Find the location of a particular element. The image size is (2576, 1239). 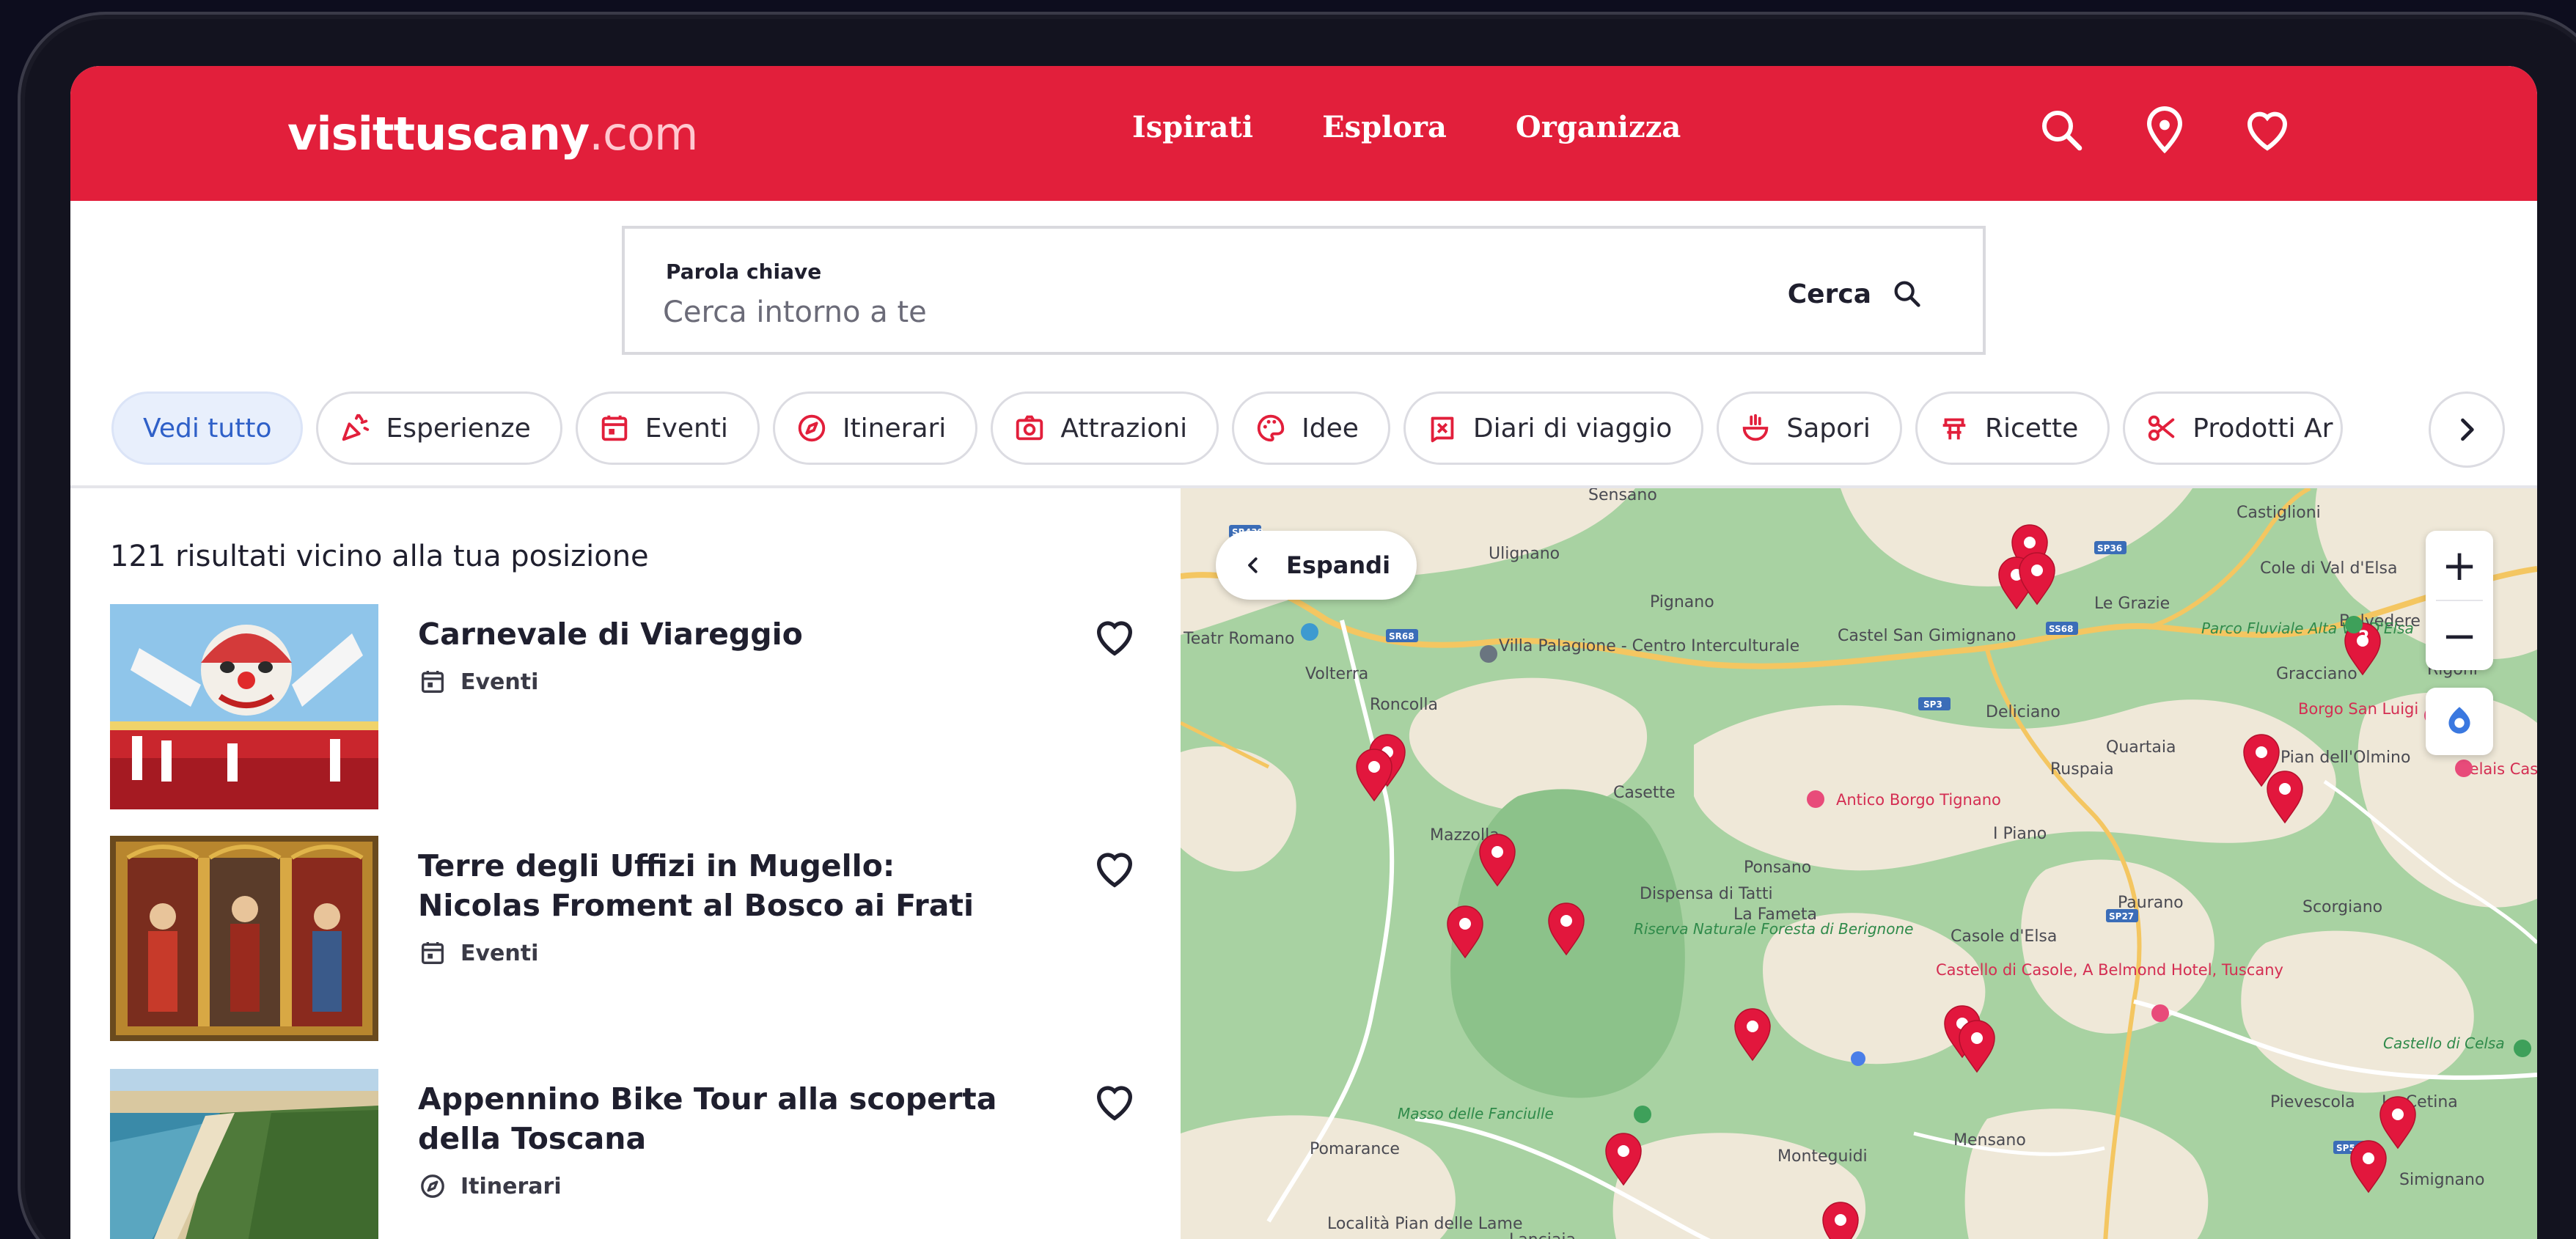

filter-attrazioni: Attrazioni is located at coordinates (1105, 428).